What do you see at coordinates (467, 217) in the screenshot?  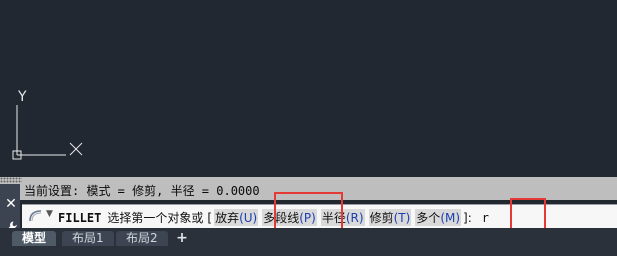 I see `bracket-close: ]:` at bounding box center [467, 217].